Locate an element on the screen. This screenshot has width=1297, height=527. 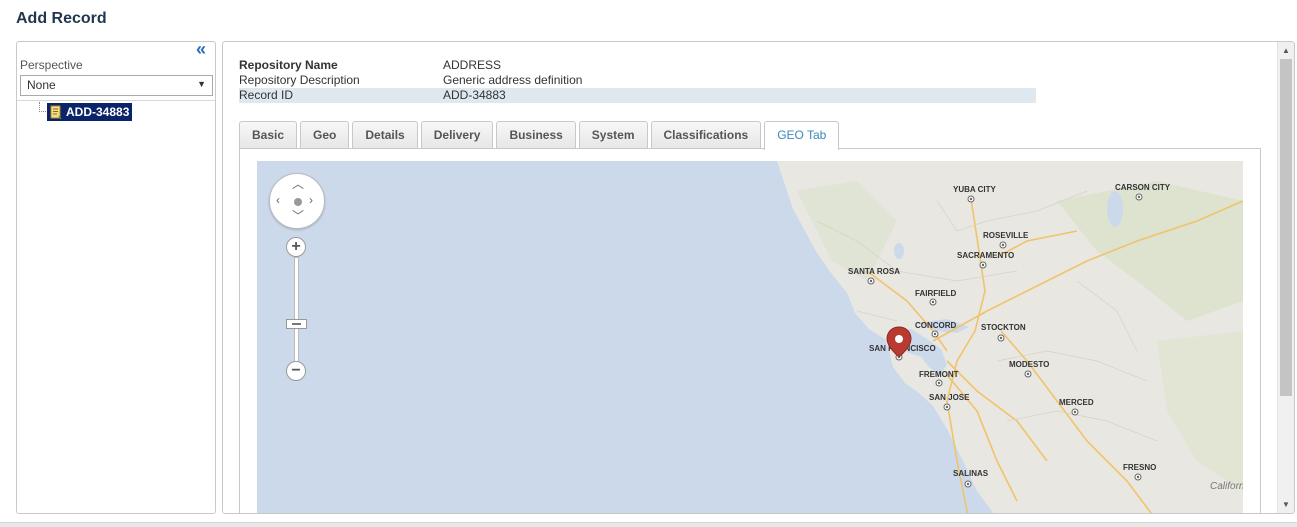
chevron-left-icon: ‹ is located at coordinates (278, 200).